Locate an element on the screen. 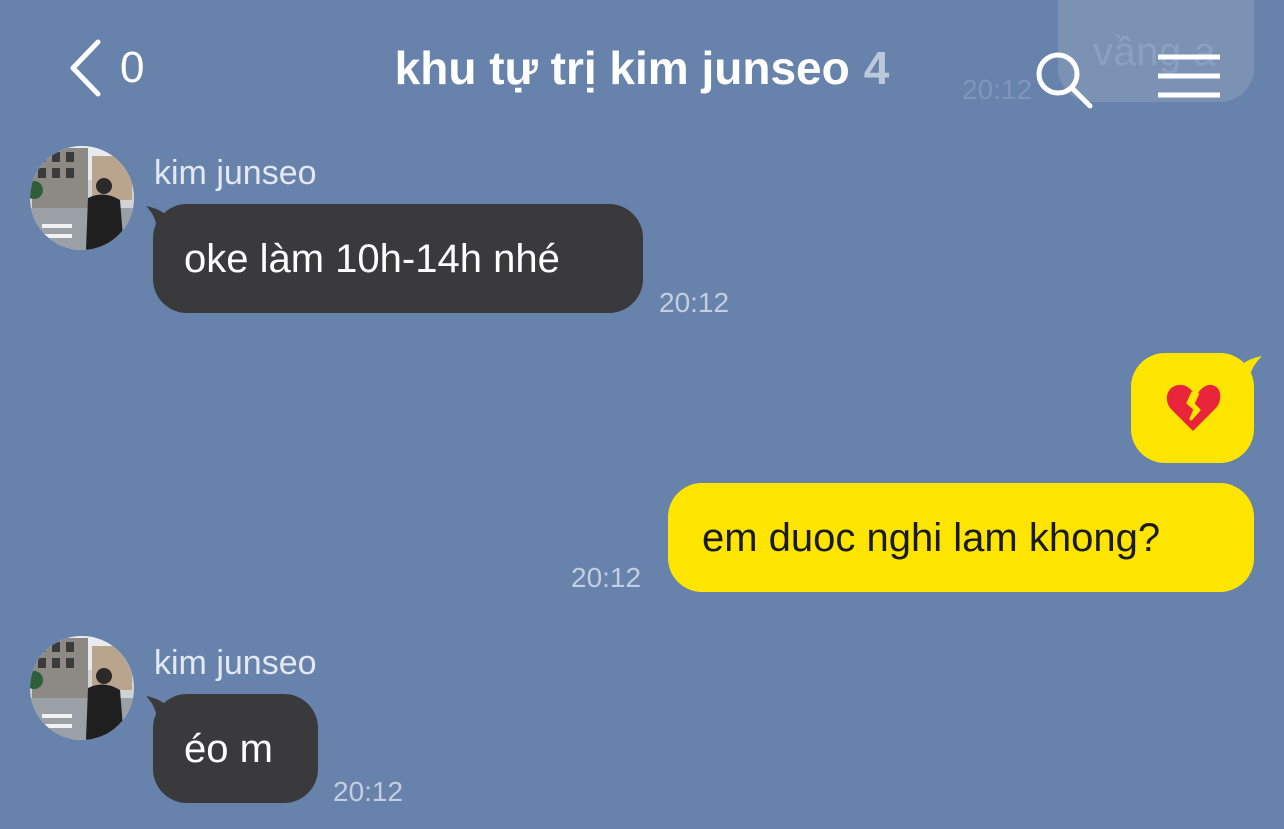  message-bubble: oke làm 10h-14h nhé is located at coordinates (398, 258).